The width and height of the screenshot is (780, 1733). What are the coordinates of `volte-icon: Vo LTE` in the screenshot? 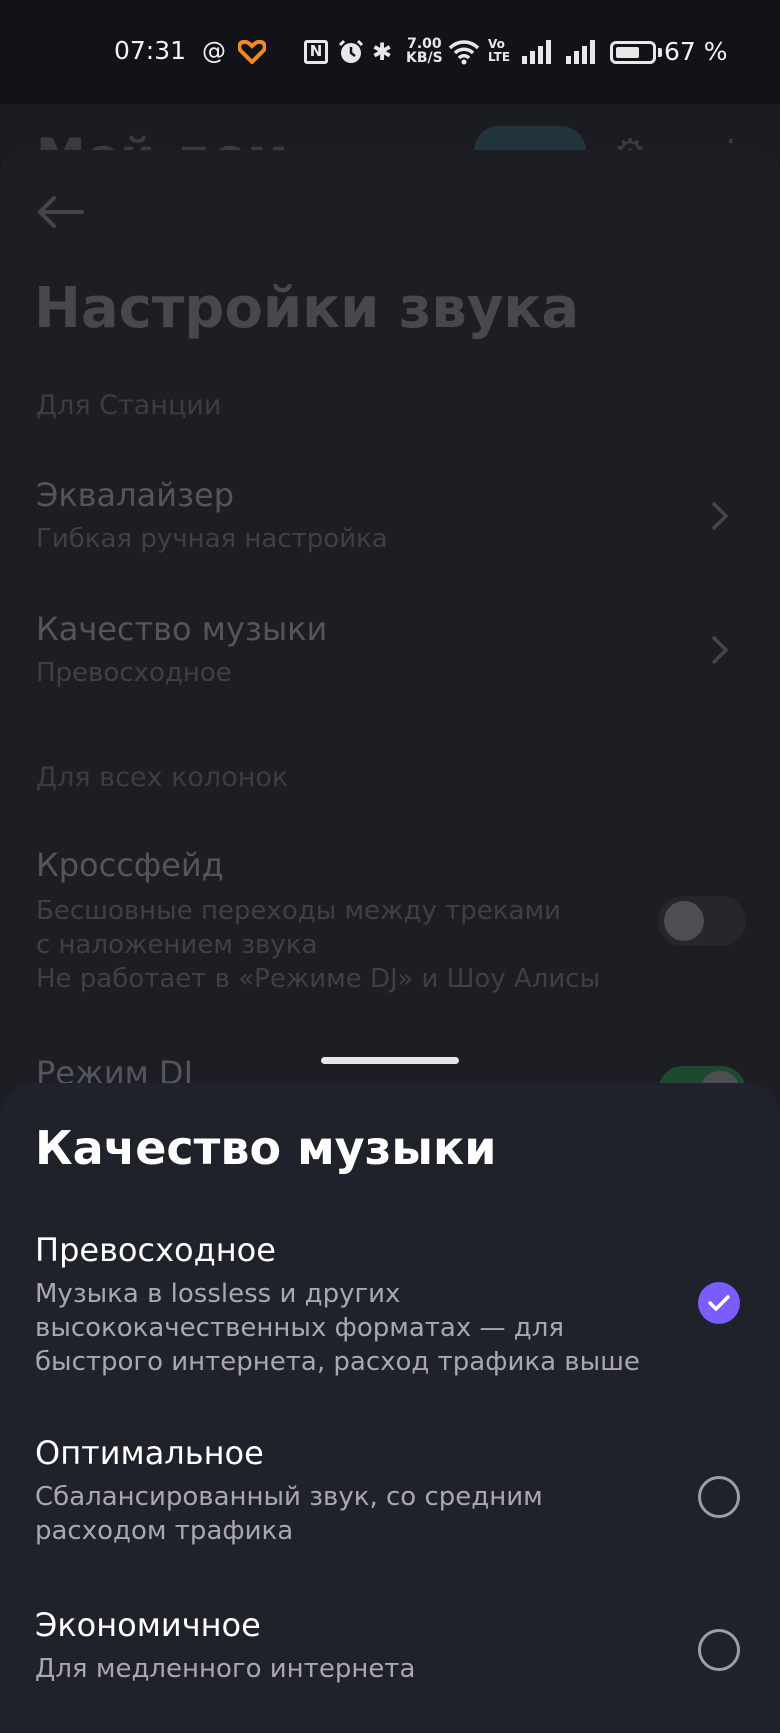 It's located at (499, 51).